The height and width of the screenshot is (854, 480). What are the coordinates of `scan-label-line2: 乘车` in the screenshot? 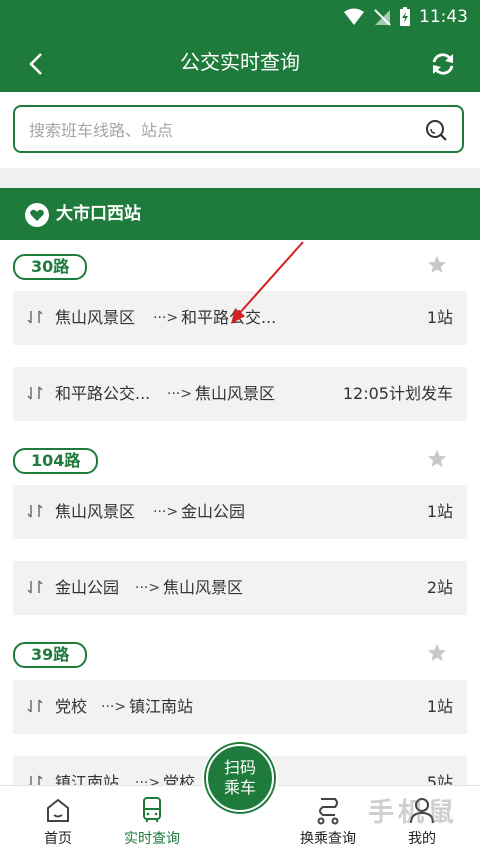 It's located at (239, 787).